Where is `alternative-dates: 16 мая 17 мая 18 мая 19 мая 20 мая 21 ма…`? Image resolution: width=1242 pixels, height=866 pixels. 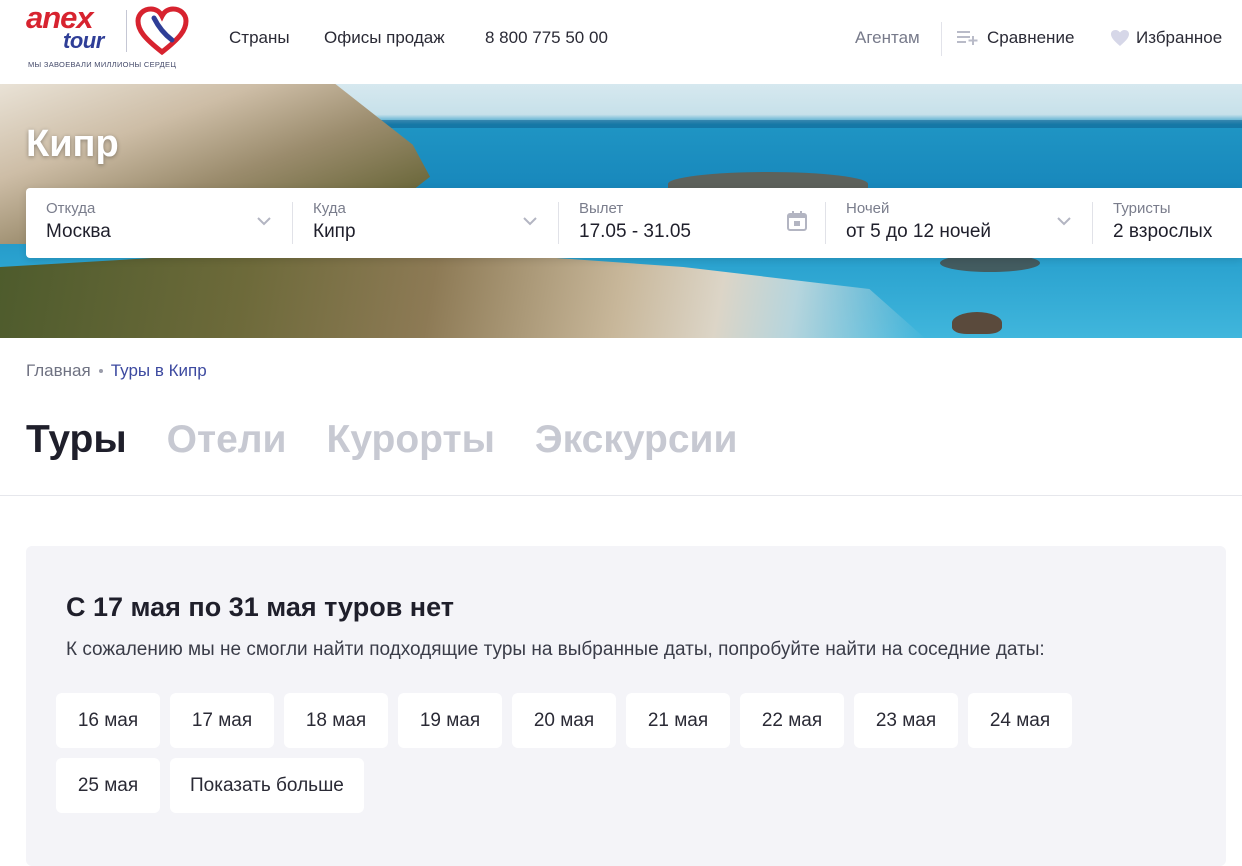
alternative-dates: 16 мая 17 мая 18 мая 19 мая 20 мая 21 ма… is located at coordinates (586, 753).